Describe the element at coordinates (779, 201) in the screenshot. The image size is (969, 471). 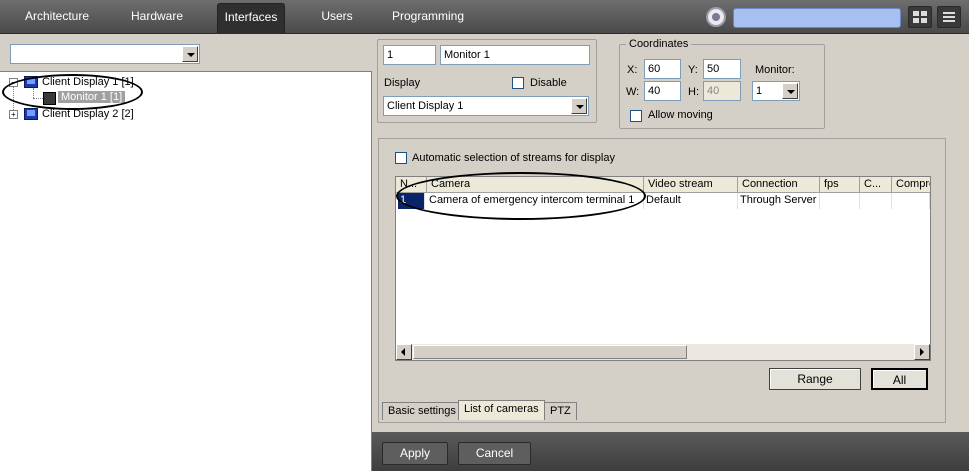
I see `table-cell-connection: Through Server` at that location.